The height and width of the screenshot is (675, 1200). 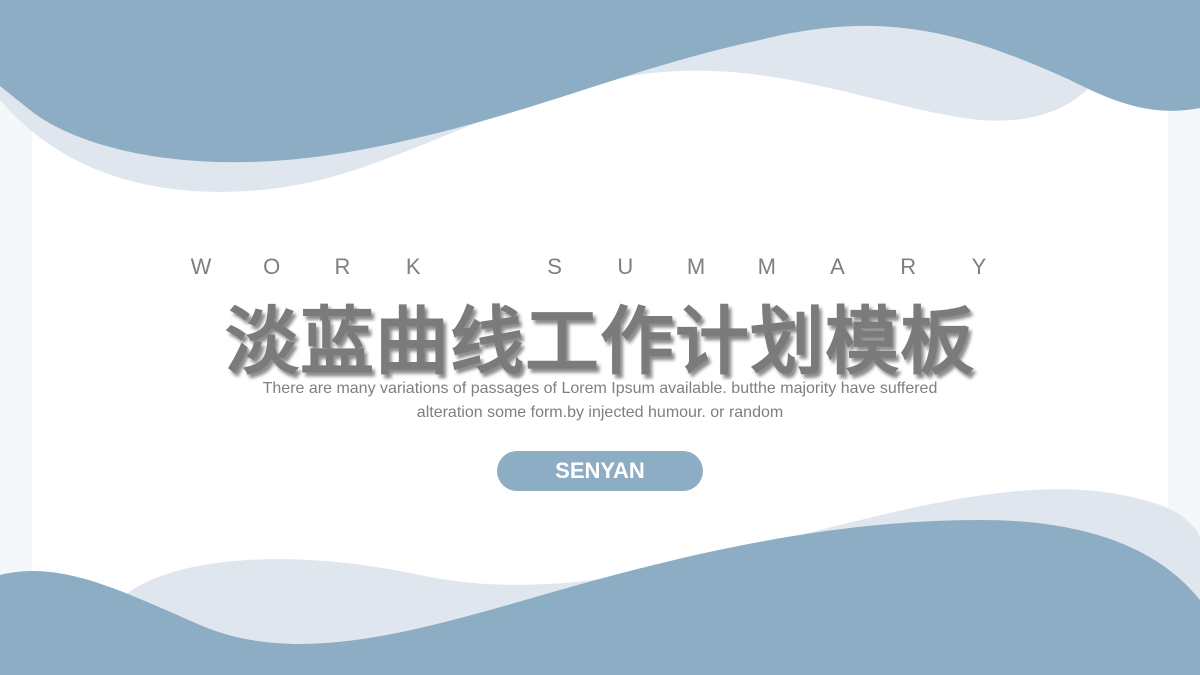 I want to click on senyan-button: SENYAN, so click(x=600, y=471).